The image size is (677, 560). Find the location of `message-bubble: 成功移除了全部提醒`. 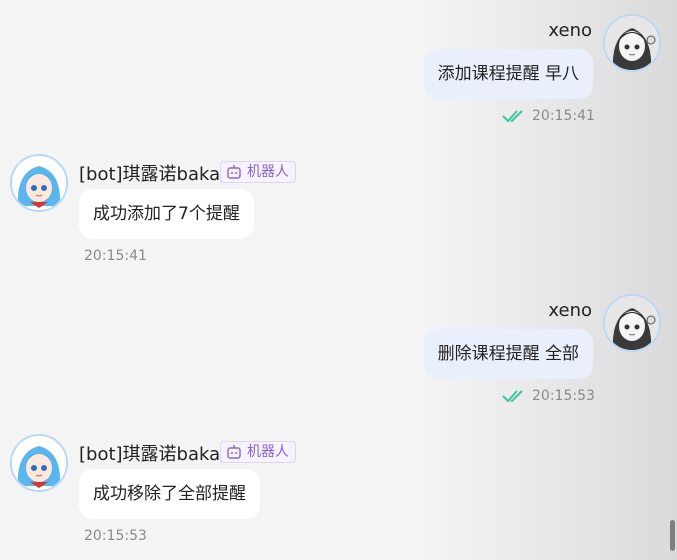

message-bubble: 成功移除了全部提醒 is located at coordinates (169, 494).